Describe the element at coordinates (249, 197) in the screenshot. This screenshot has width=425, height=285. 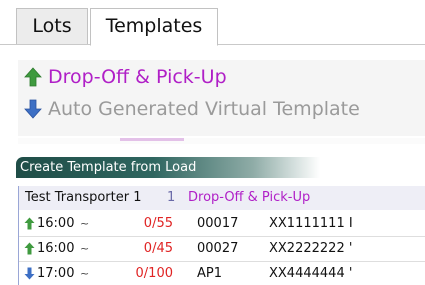
I see `transporter-template: Drop-Off & Pick-Up` at that location.